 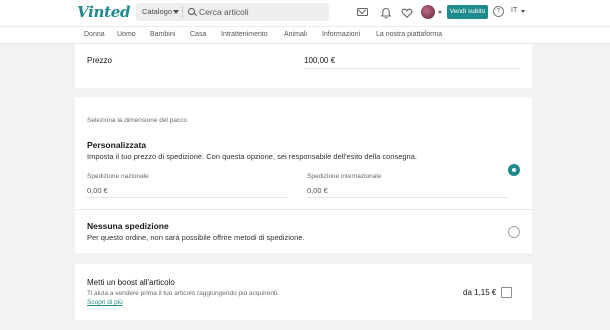 What do you see at coordinates (198, 34) in the screenshot?
I see `nav-item-casa: Casa` at bounding box center [198, 34].